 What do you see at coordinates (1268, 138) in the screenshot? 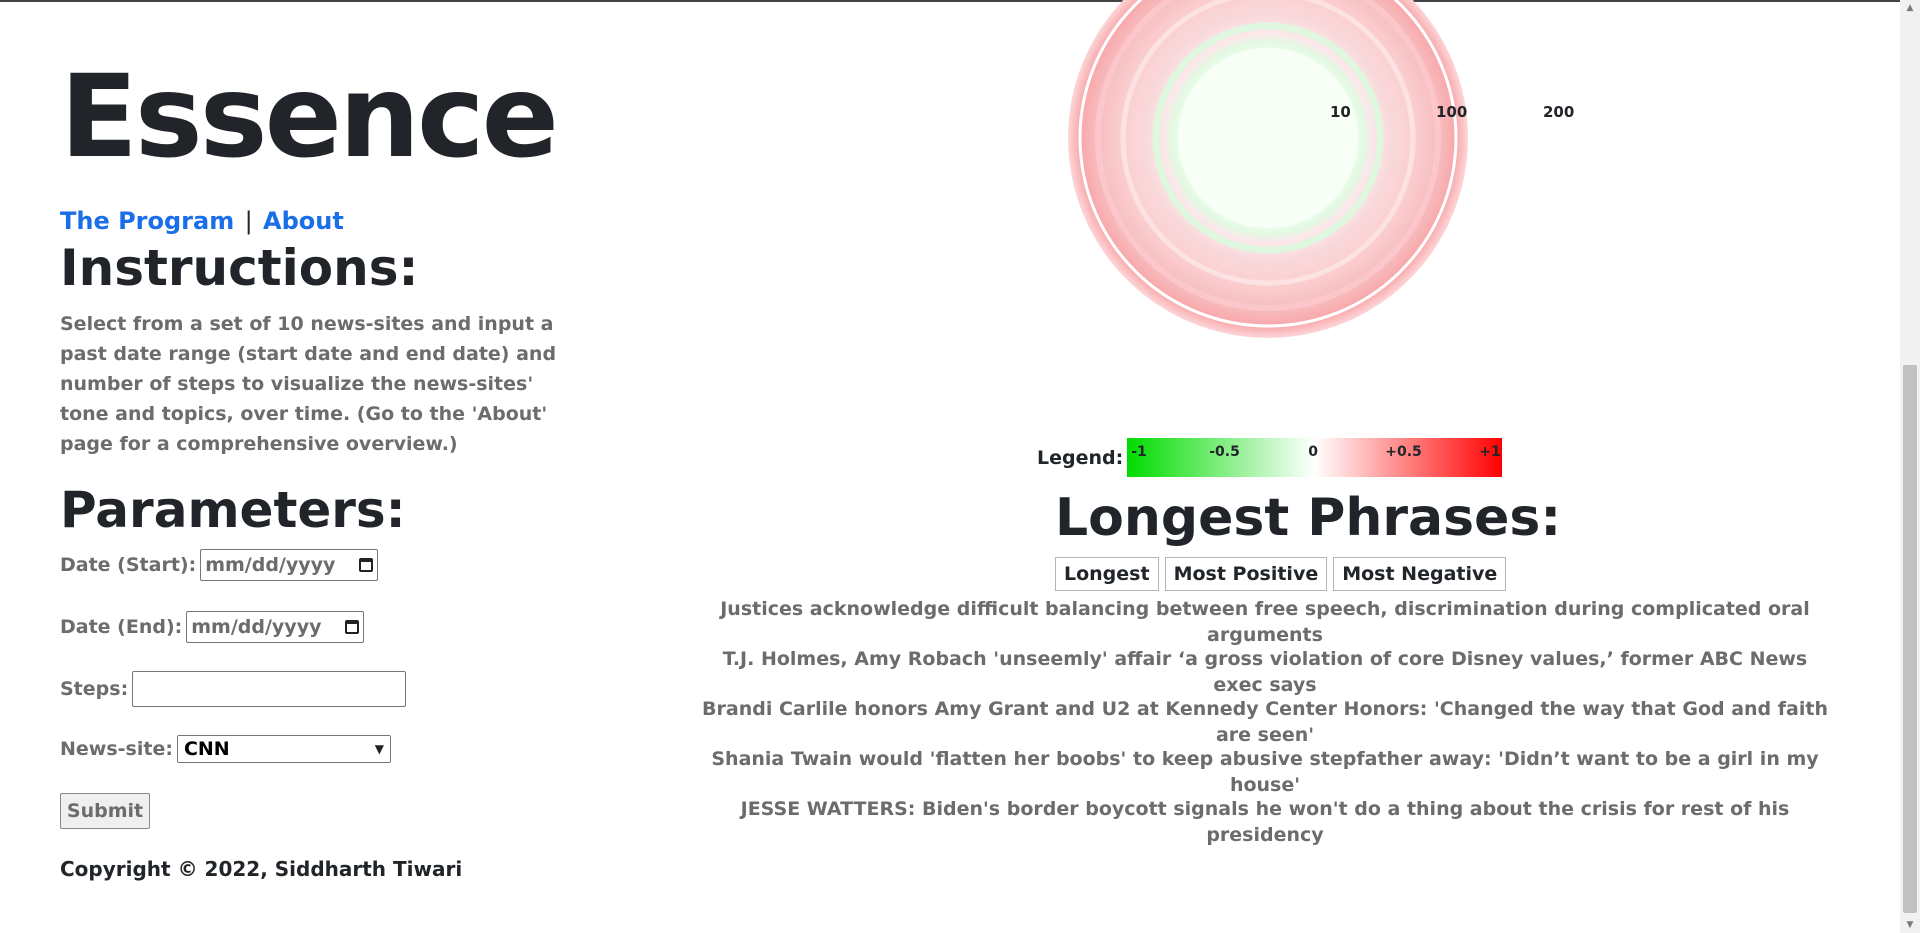
I see `chart-center` at bounding box center [1268, 138].